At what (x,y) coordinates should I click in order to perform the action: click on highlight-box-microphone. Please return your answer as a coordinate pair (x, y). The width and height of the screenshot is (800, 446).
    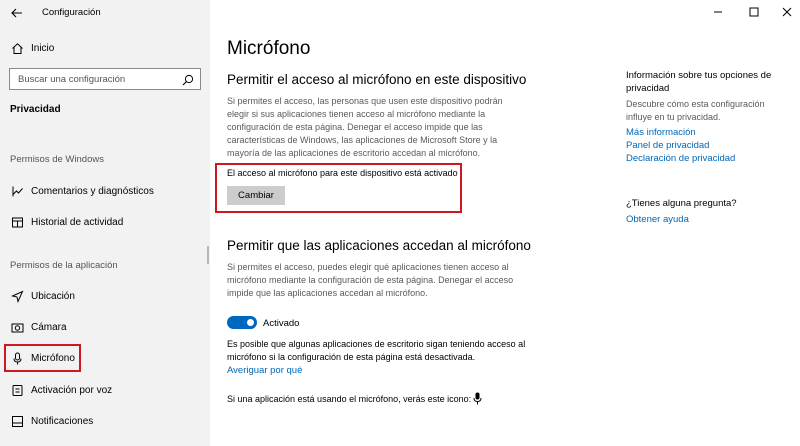
    Looking at the image, I should click on (42, 358).